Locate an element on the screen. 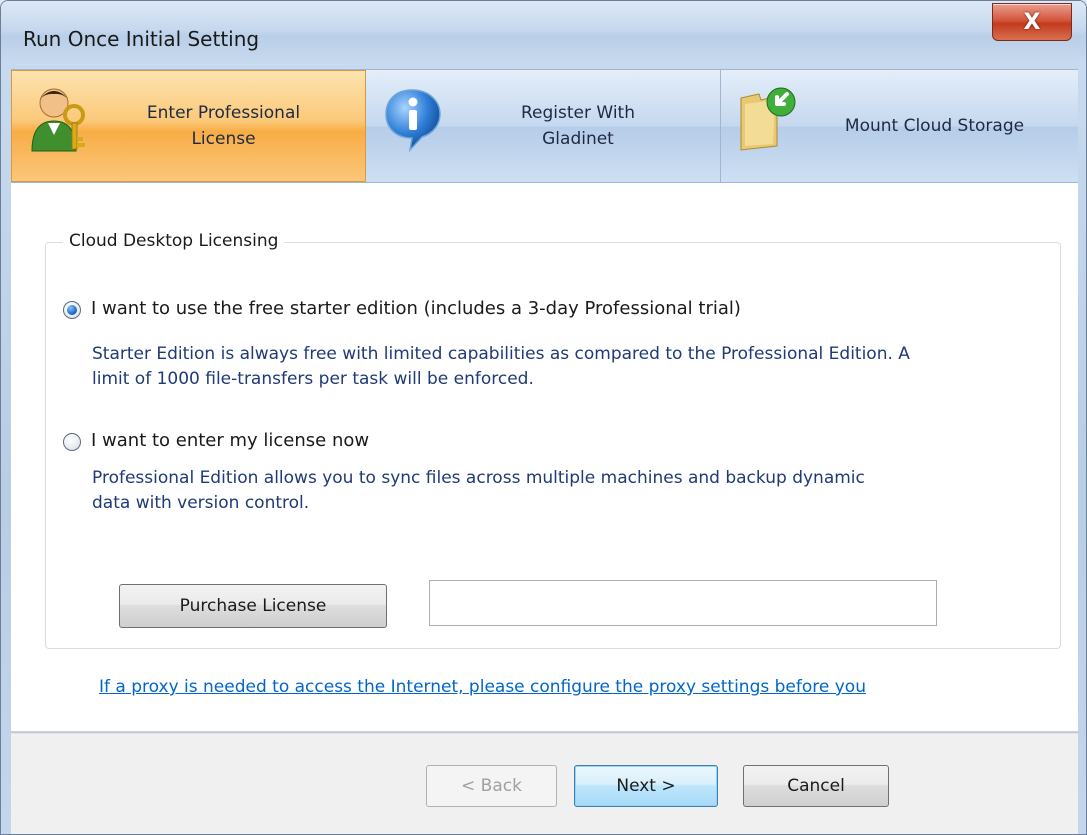 This screenshot has width=1087, height=835. tab-enter-license-label: Enter Professional License is located at coordinates (223, 126).